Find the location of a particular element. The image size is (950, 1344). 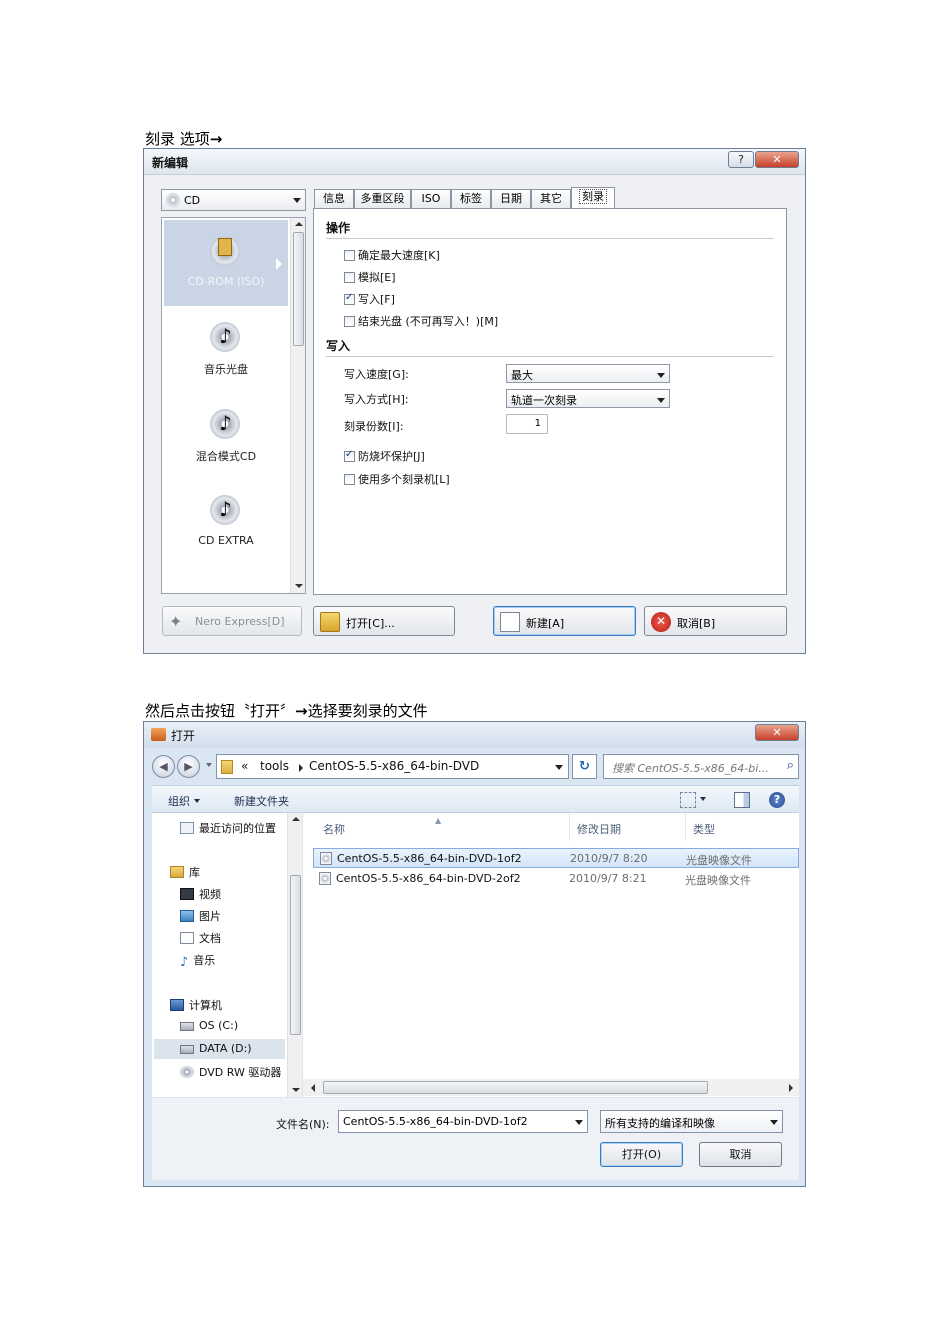

simulate-checkbox: 模拟[E] is located at coordinates (370, 277).